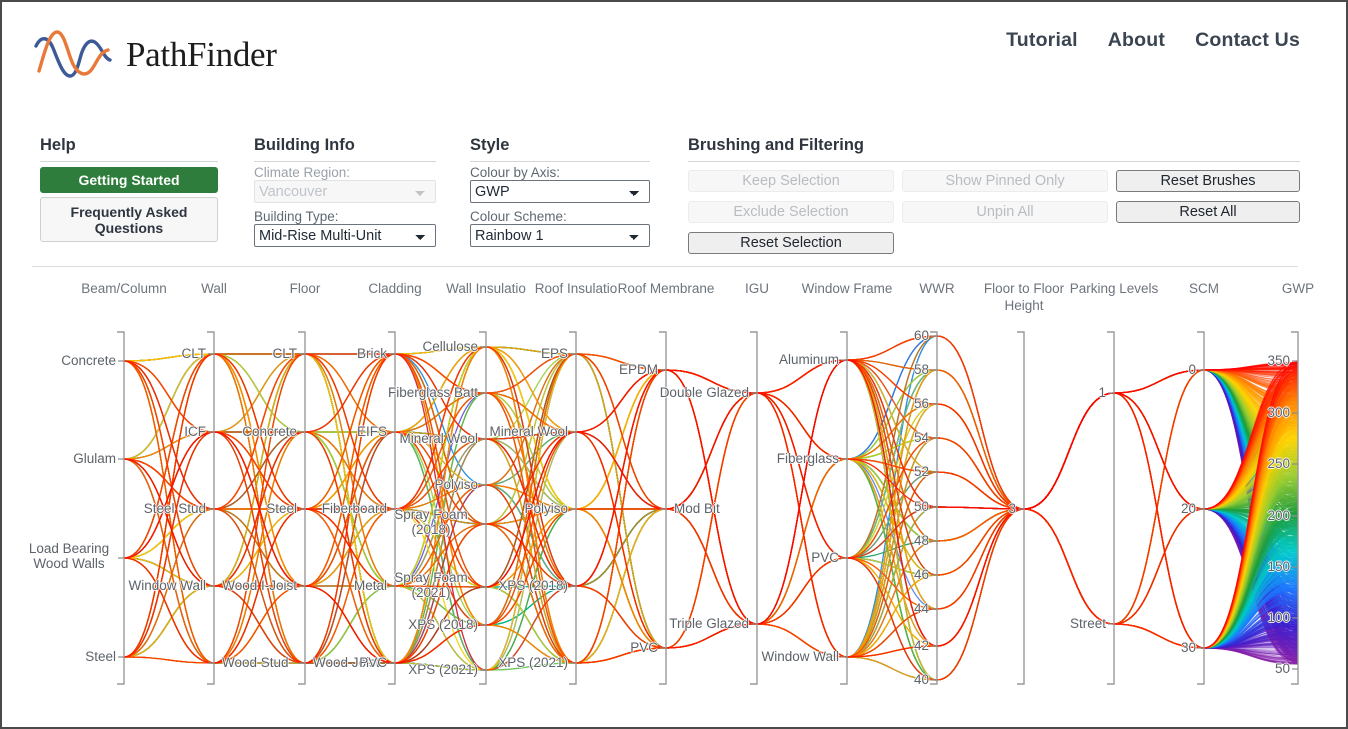 This screenshot has width=1348, height=729. Describe the element at coordinates (1287, 288) in the screenshot. I see `axis-title-gwp: GWP` at that location.